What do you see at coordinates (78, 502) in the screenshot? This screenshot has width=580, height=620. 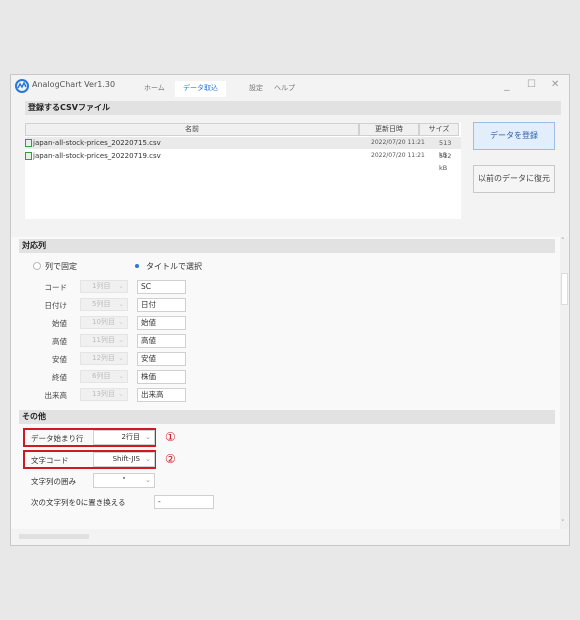 I see `replace-label: 次の文字列を0に置き換える` at bounding box center [78, 502].